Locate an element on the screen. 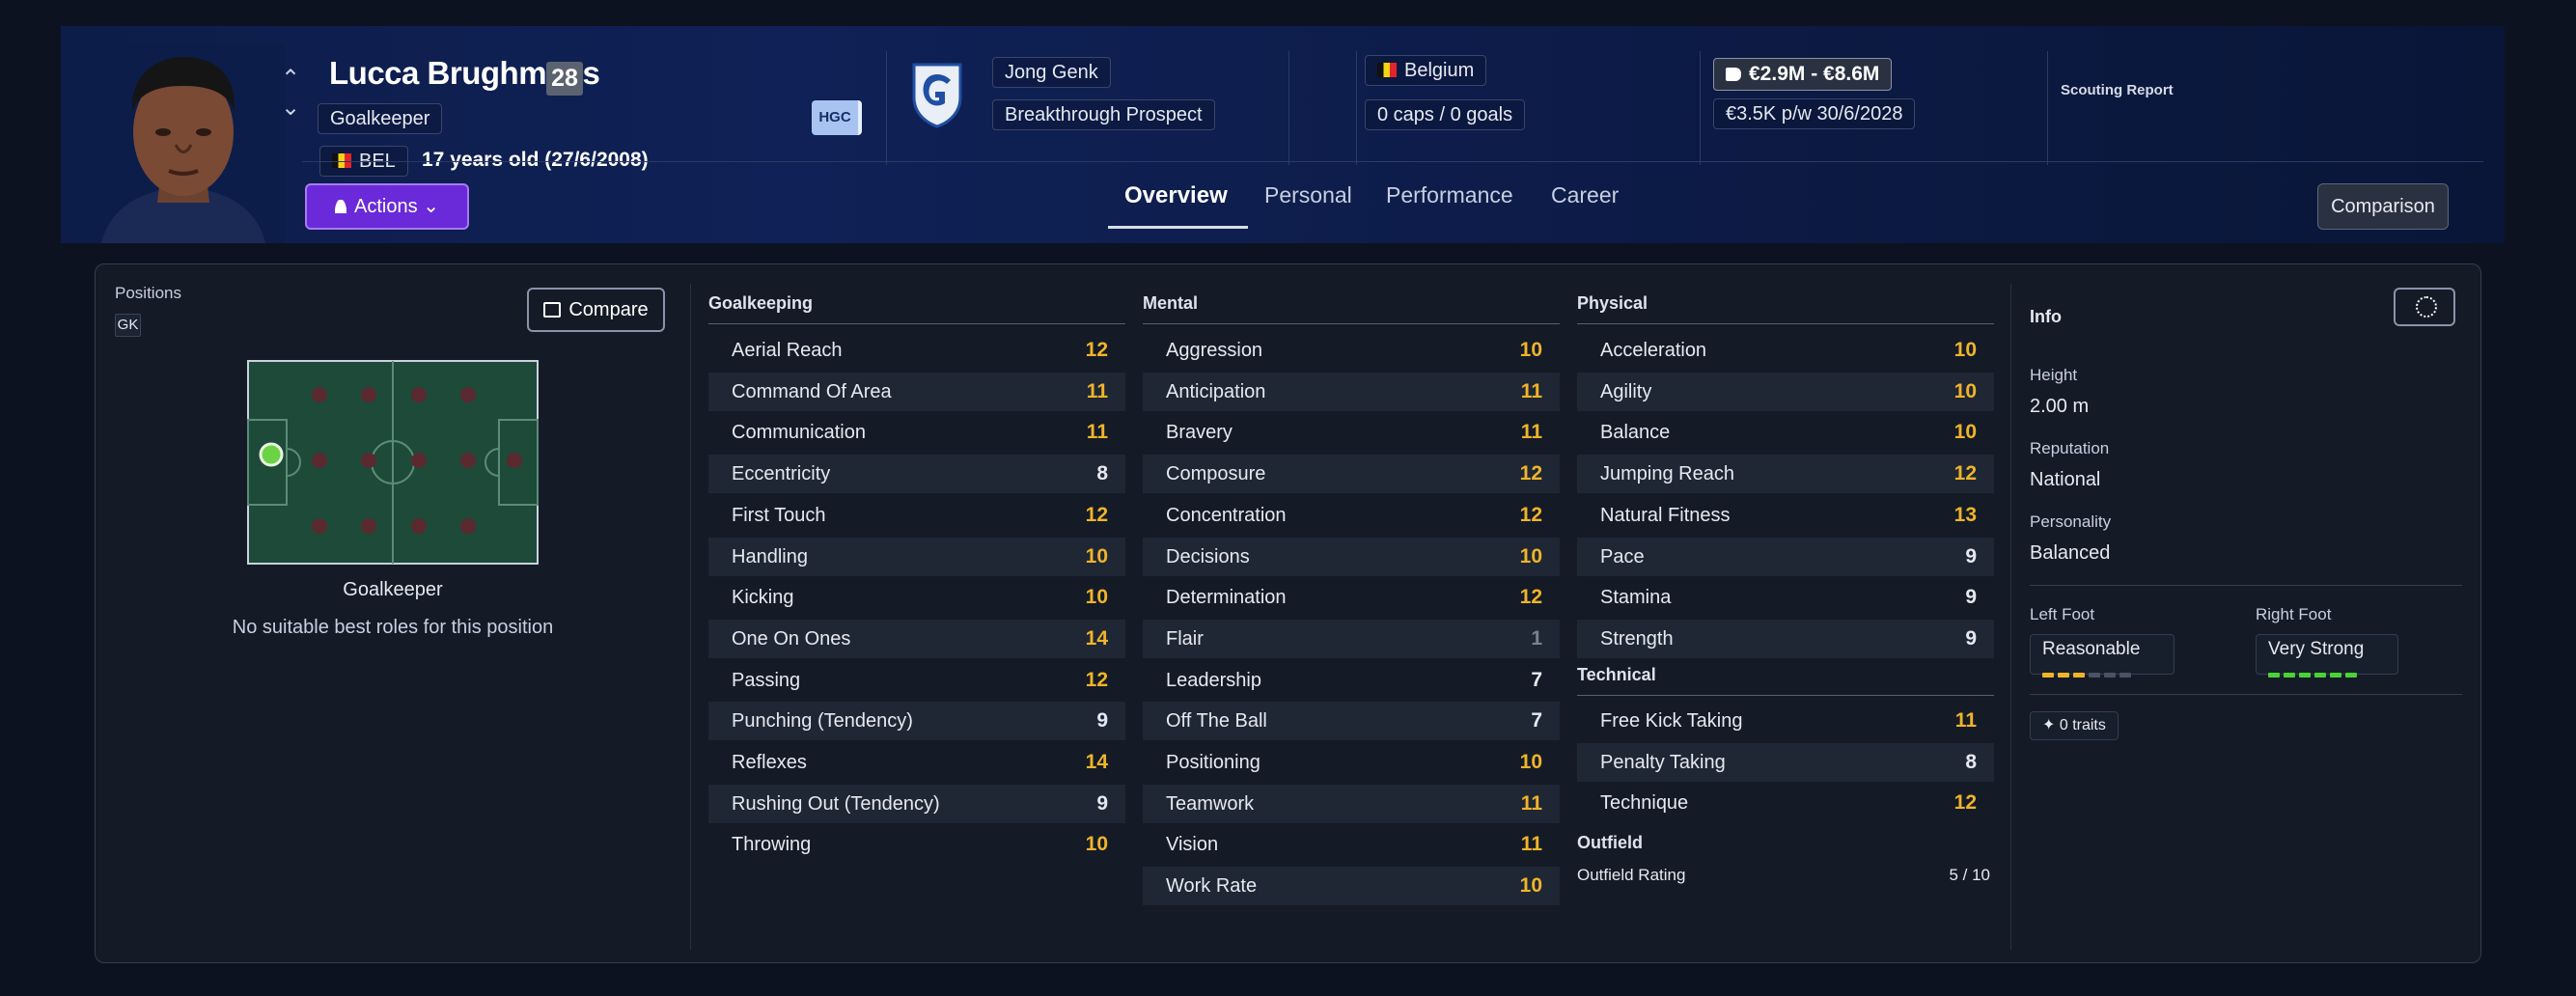 The image size is (2576, 996). attribute-row: Concentration 12 is located at coordinates (1351, 515).